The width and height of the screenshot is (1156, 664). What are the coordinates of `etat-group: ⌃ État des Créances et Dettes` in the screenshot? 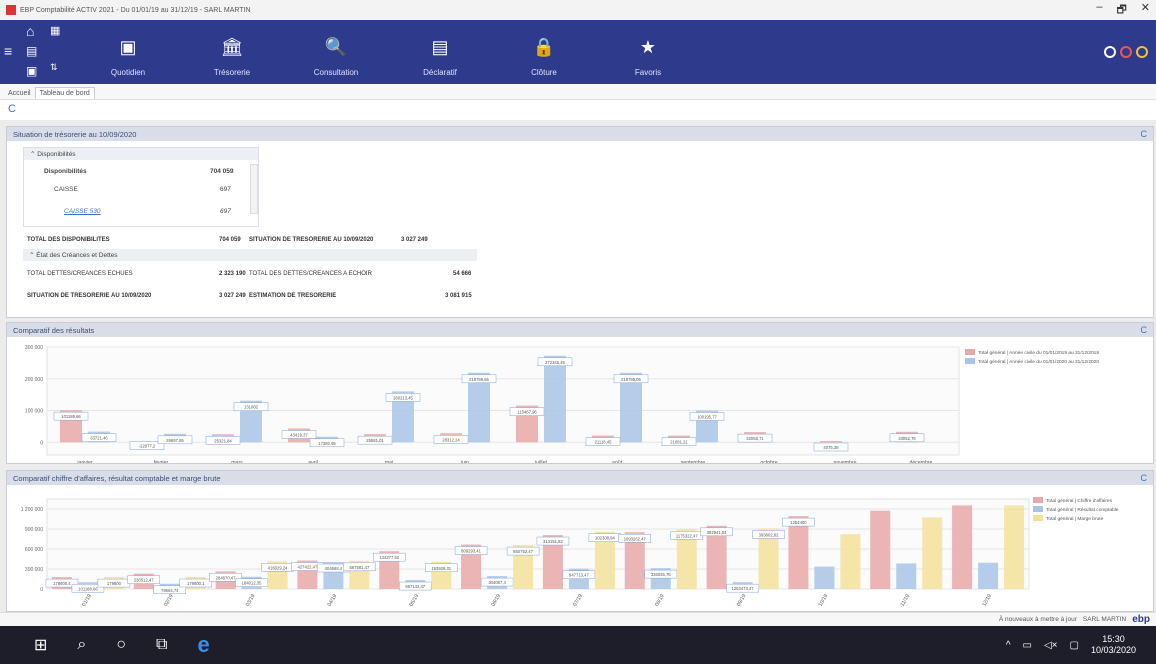 It's located at (250, 255).